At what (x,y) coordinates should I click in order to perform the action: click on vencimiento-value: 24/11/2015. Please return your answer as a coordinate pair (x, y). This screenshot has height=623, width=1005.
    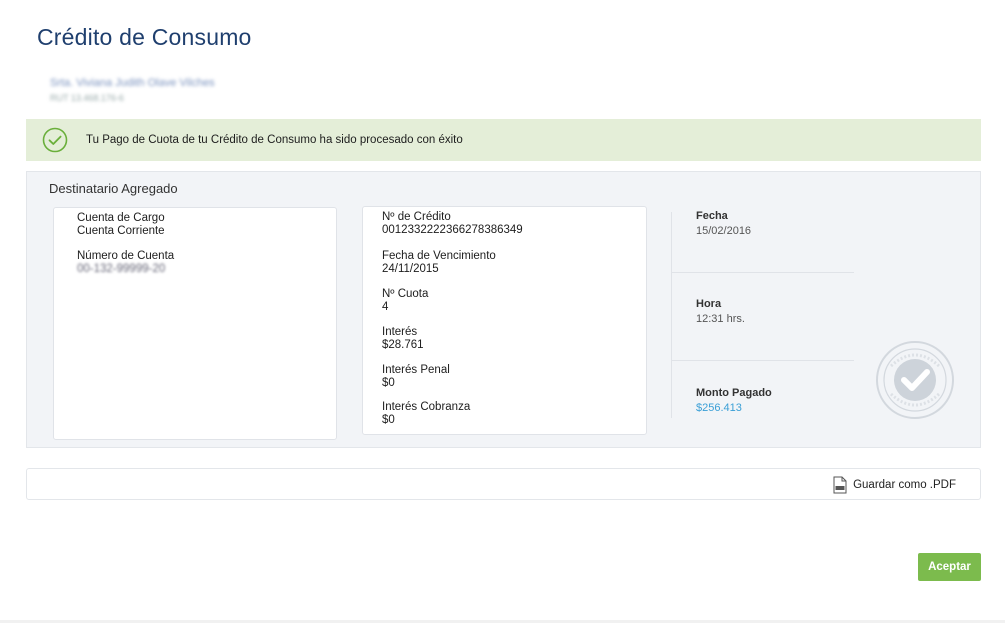
    Looking at the image, I should click on (410, 269).